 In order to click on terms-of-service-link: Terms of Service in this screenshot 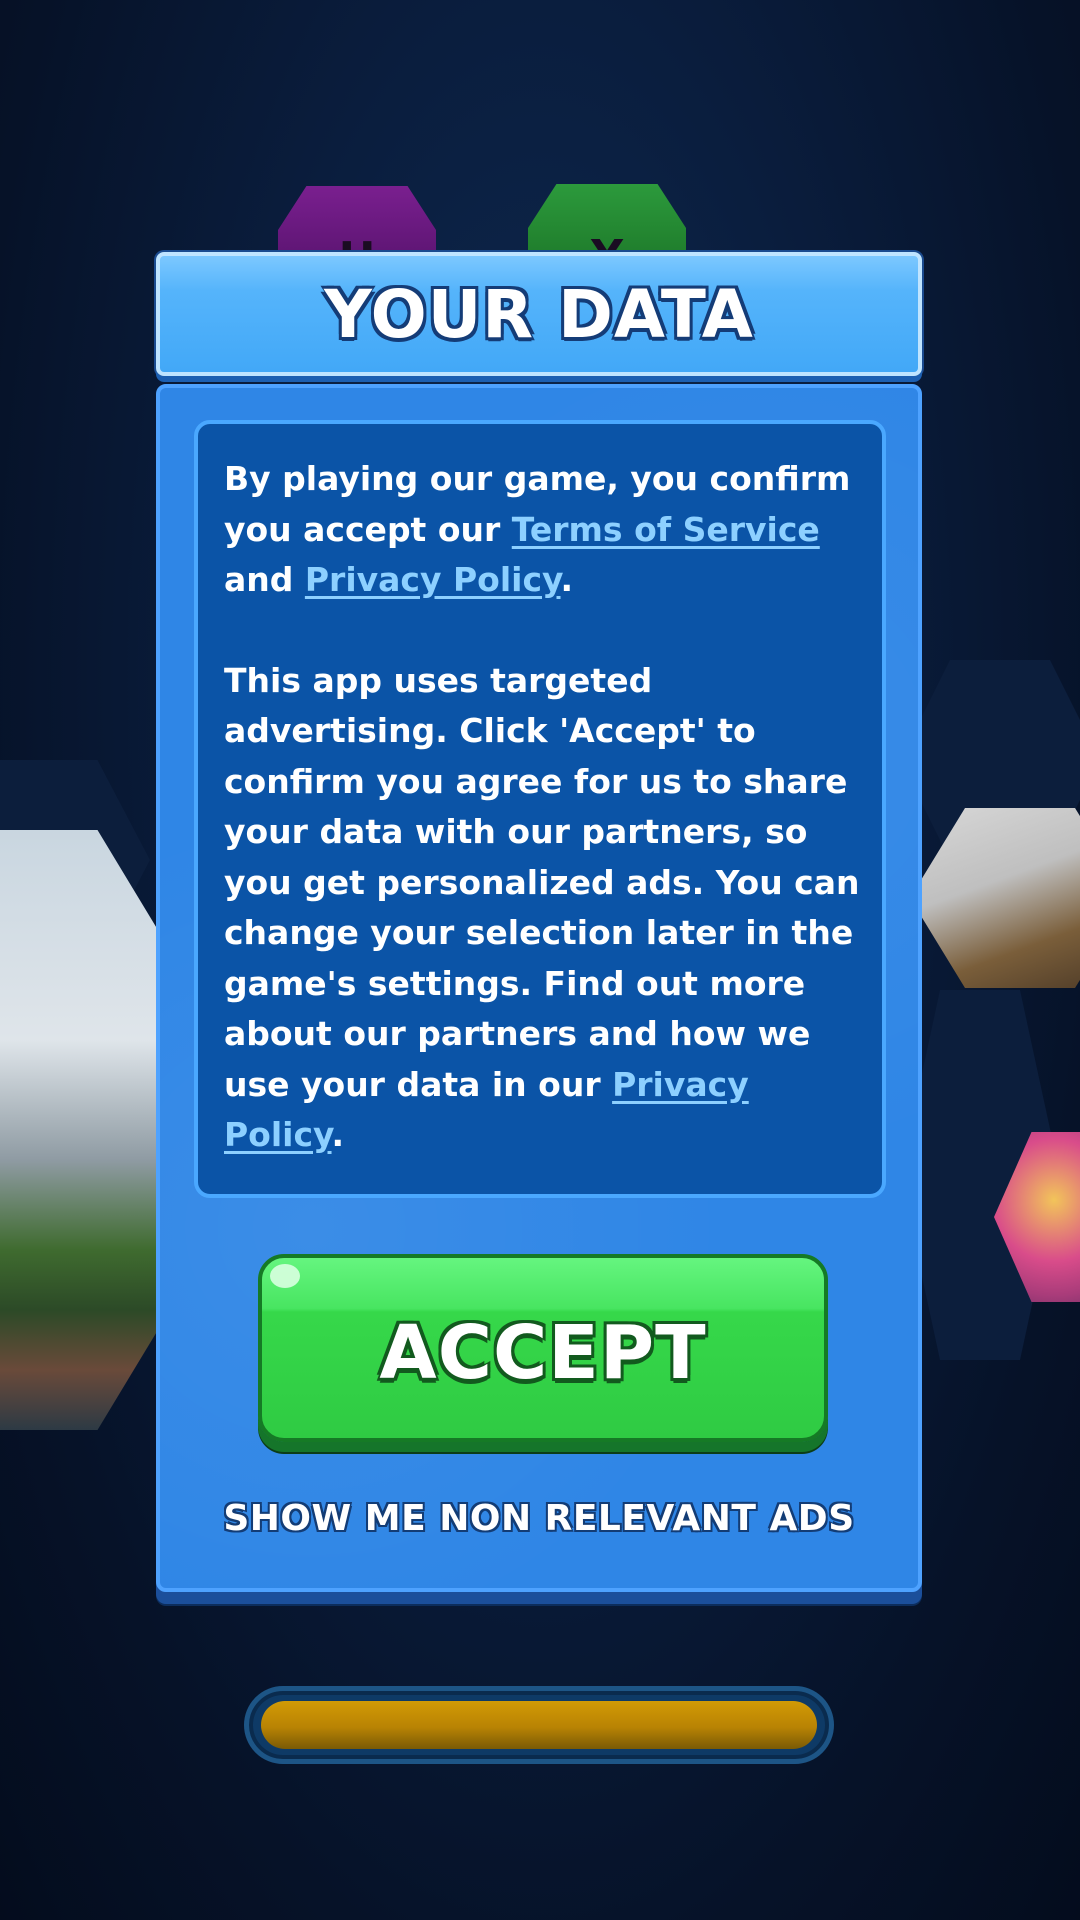, I will do `click(666, 529)`.